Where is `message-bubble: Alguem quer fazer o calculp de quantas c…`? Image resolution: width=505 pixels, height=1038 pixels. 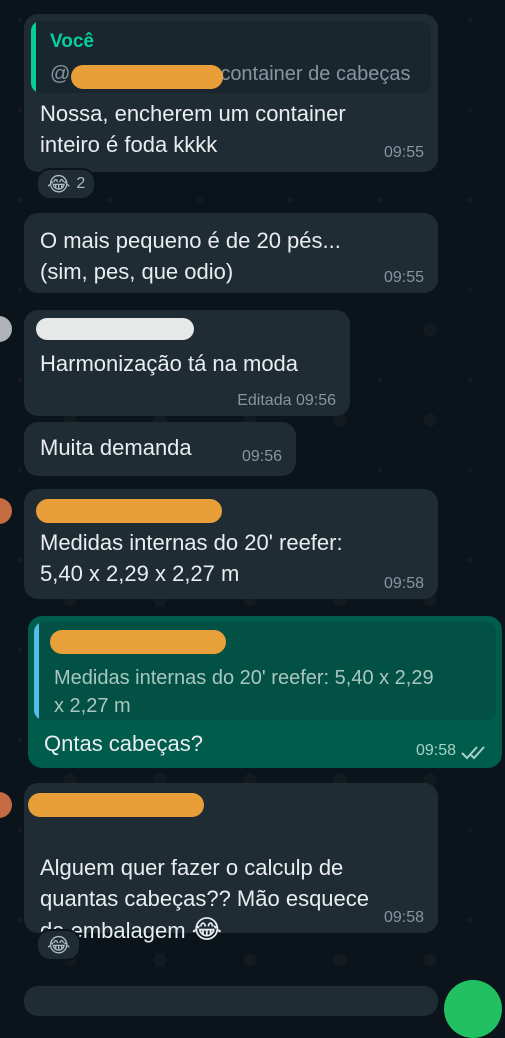 message-bubble: Alguem quer fazer o calculp de quantas c… is located at coordinates (231, 863).